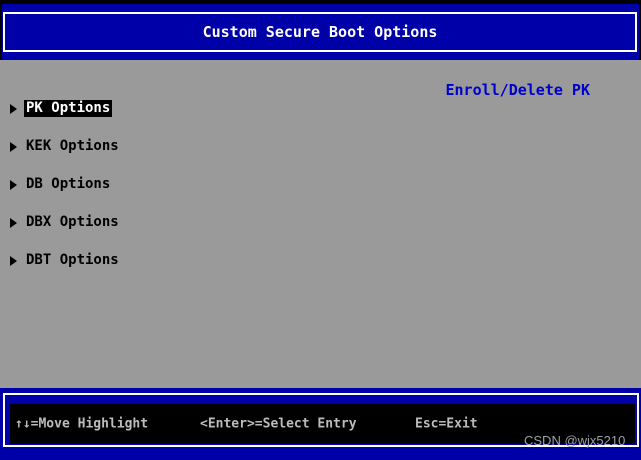 The height and width of the screenshot is (460, 641). I want to click on help-text: Enroll/Delete PK, so click(518, 90).